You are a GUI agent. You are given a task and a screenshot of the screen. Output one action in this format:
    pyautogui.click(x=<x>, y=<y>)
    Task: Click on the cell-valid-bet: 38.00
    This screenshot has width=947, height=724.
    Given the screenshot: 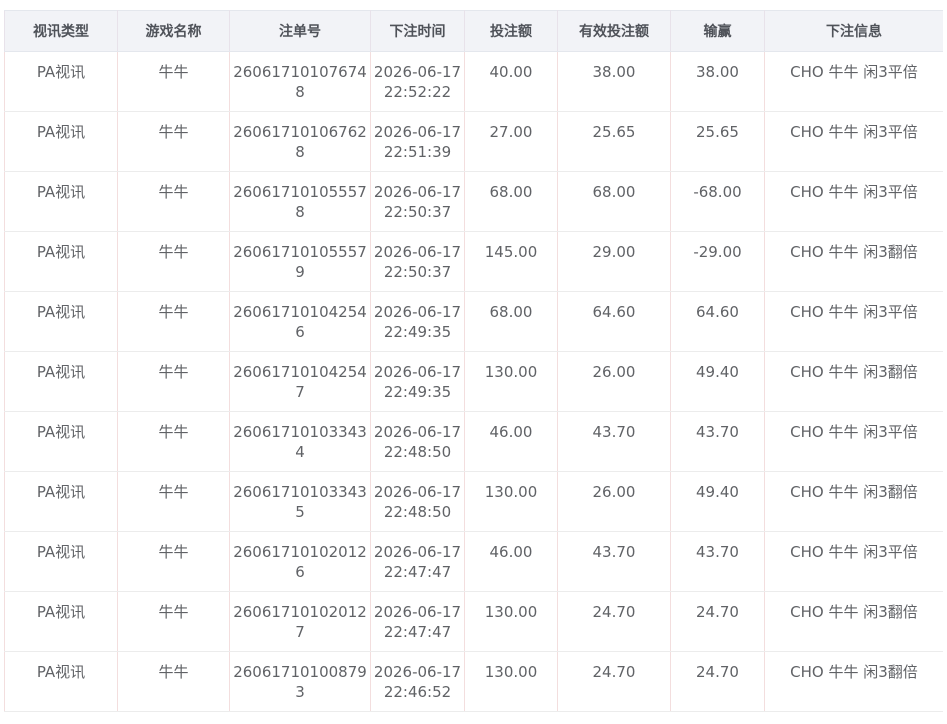 What is the action you would take?
    pyautogui.click(x=614, y=81)
    